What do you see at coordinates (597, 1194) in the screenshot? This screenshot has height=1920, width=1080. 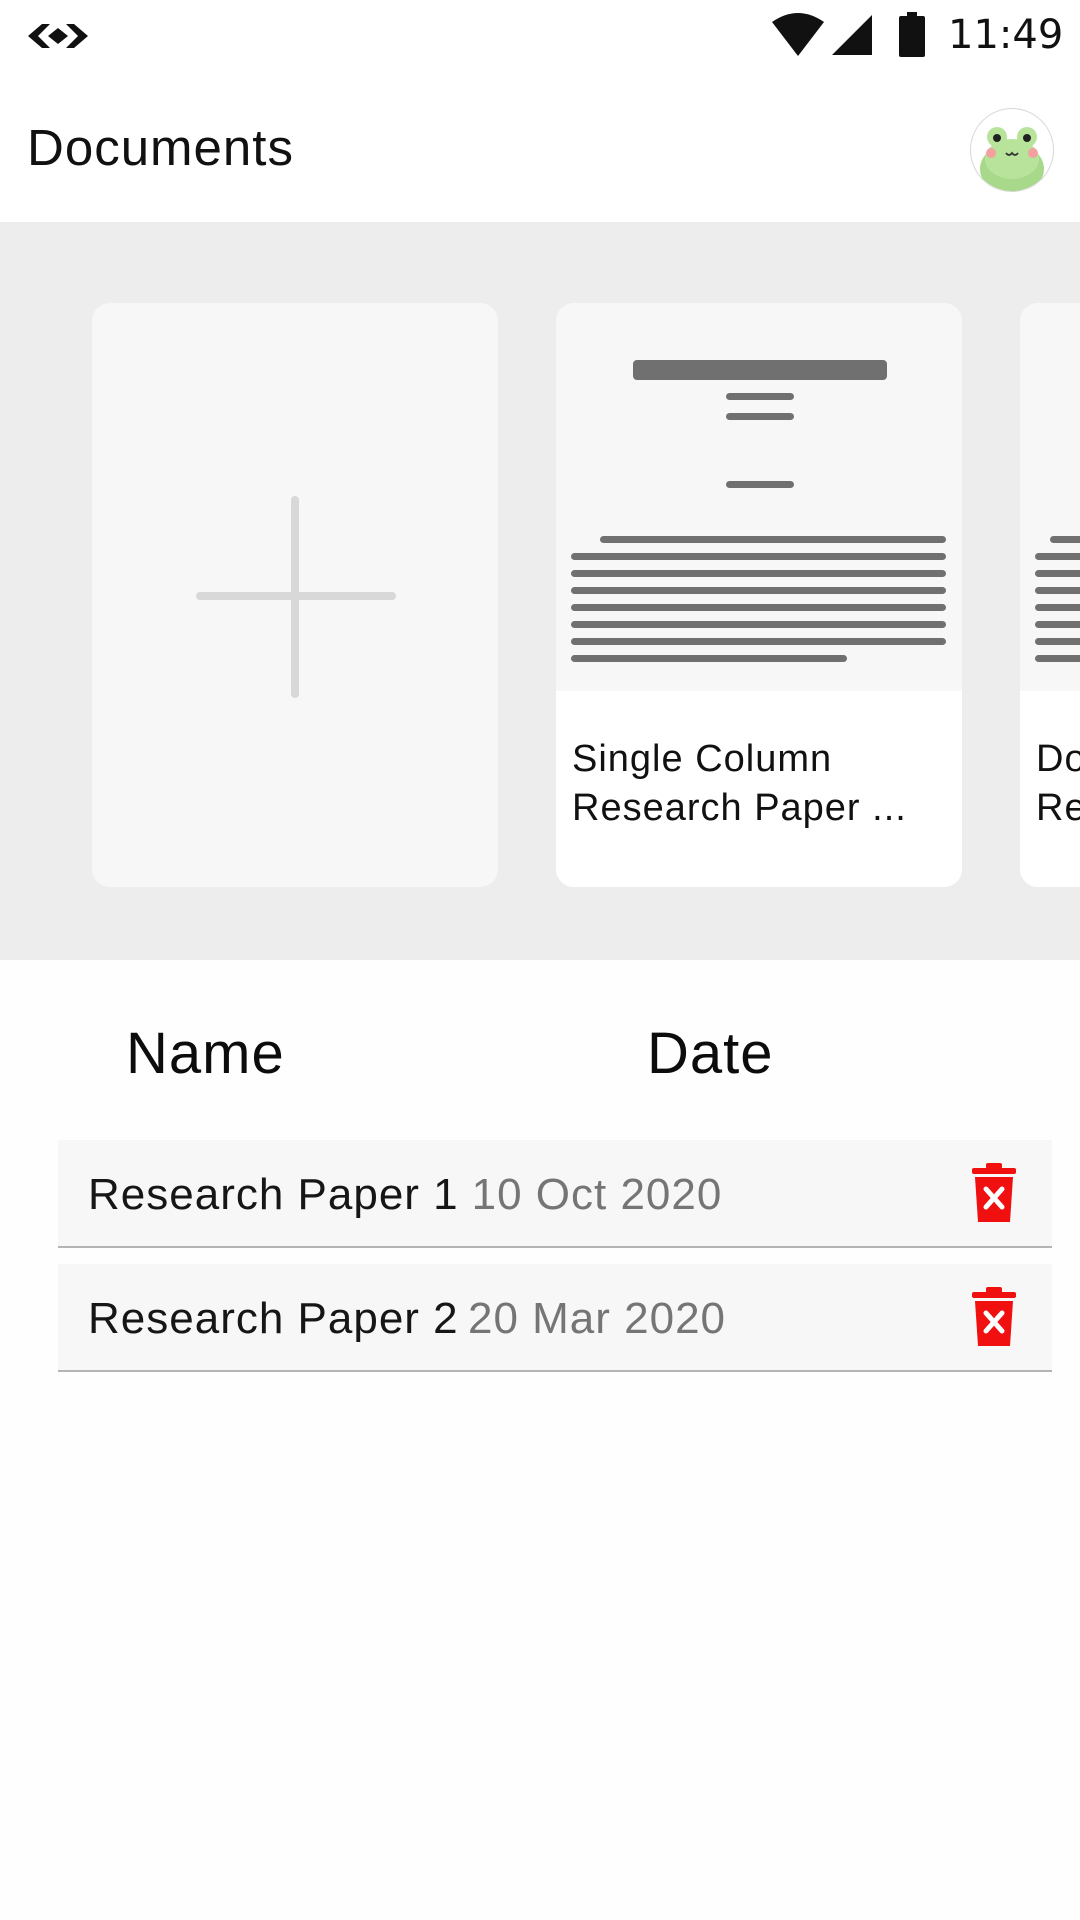 I see `document-date: 10 Oct 2020` at bounding box center [597, 1194].